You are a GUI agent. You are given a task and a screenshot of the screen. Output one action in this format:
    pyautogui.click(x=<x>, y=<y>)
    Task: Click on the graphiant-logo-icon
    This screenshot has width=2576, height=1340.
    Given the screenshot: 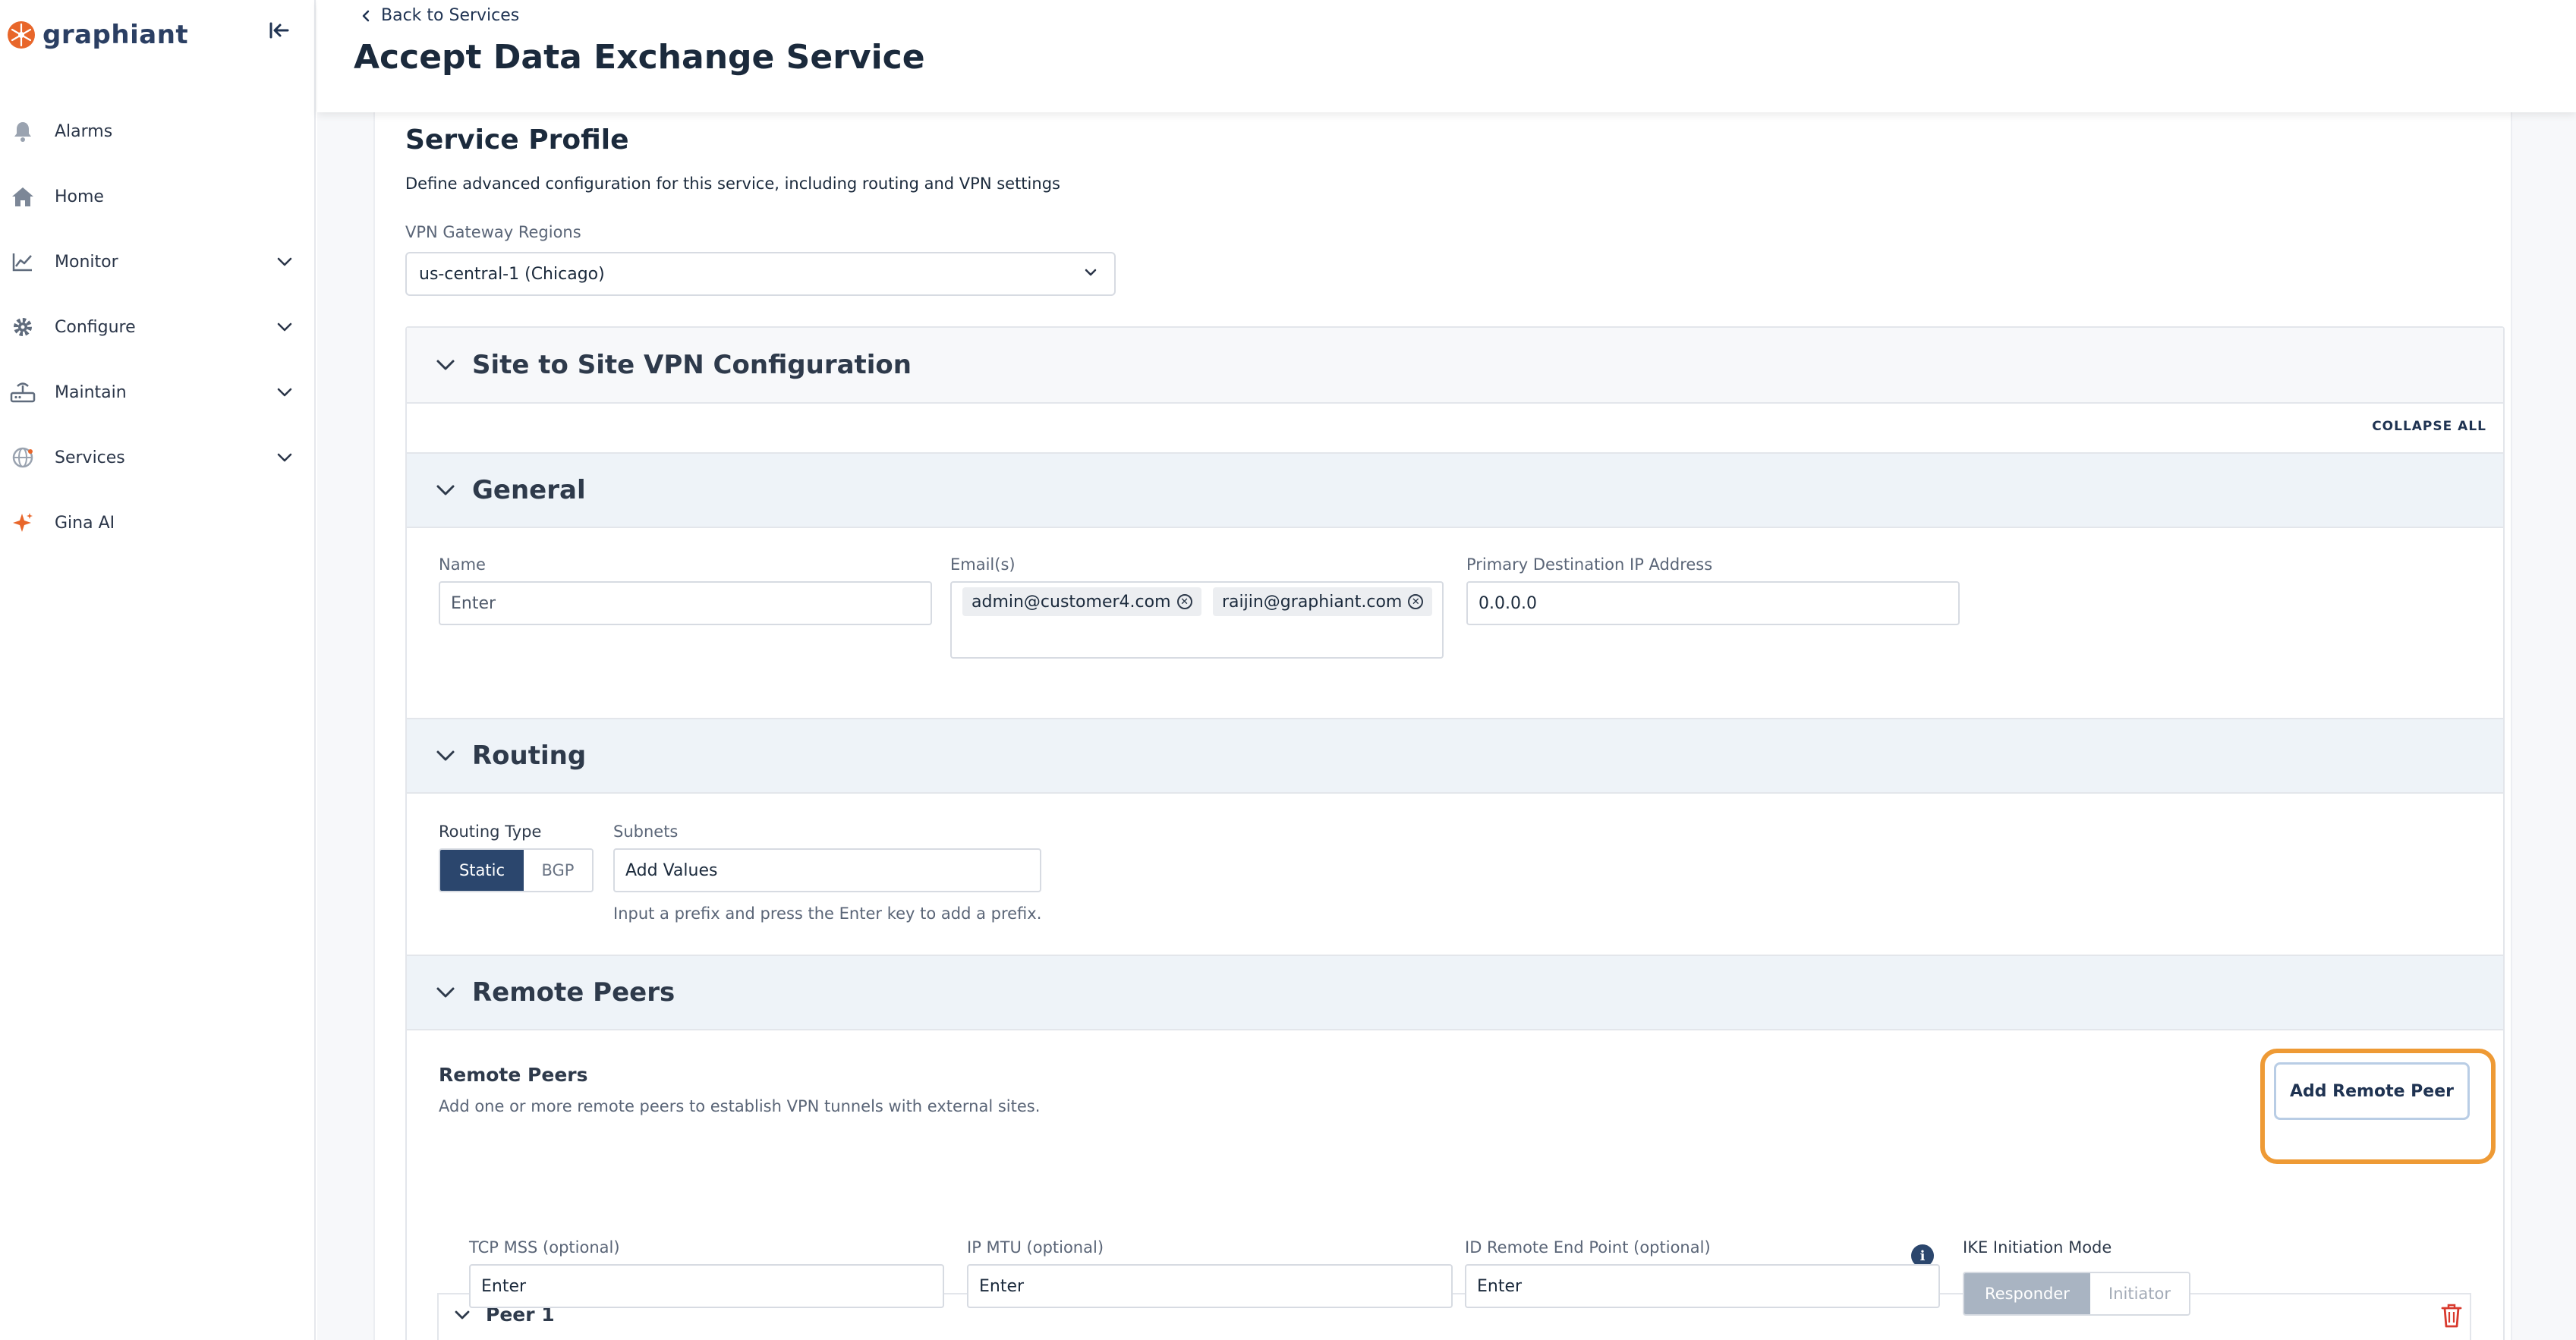 What is the action you would take?
    pyautogui.click(x=21, y=35)
    